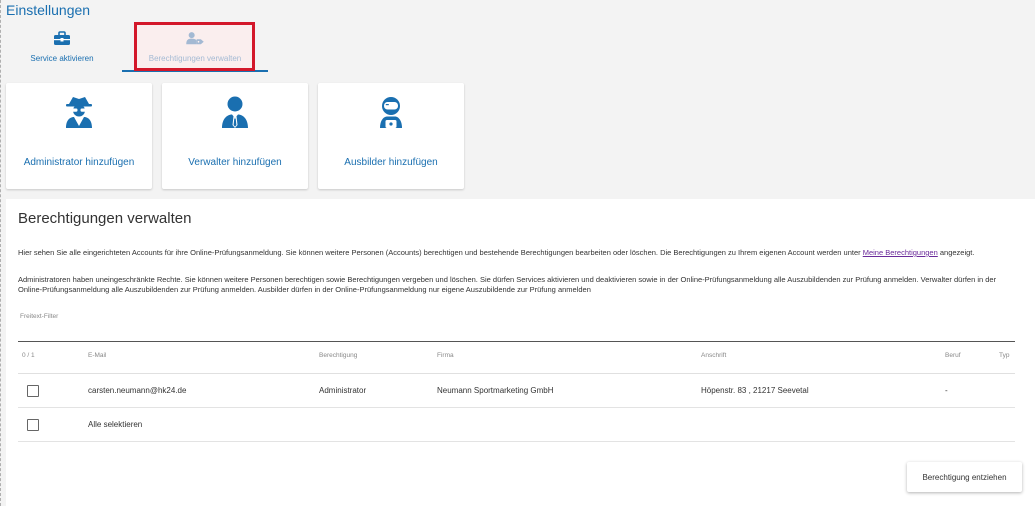 The width and height of the screenshot is (1035, 506). Describe the element at coordinates (39, 316) in the screenshot. I see `freitext-filter-input: Freitext-Filter` at that location.